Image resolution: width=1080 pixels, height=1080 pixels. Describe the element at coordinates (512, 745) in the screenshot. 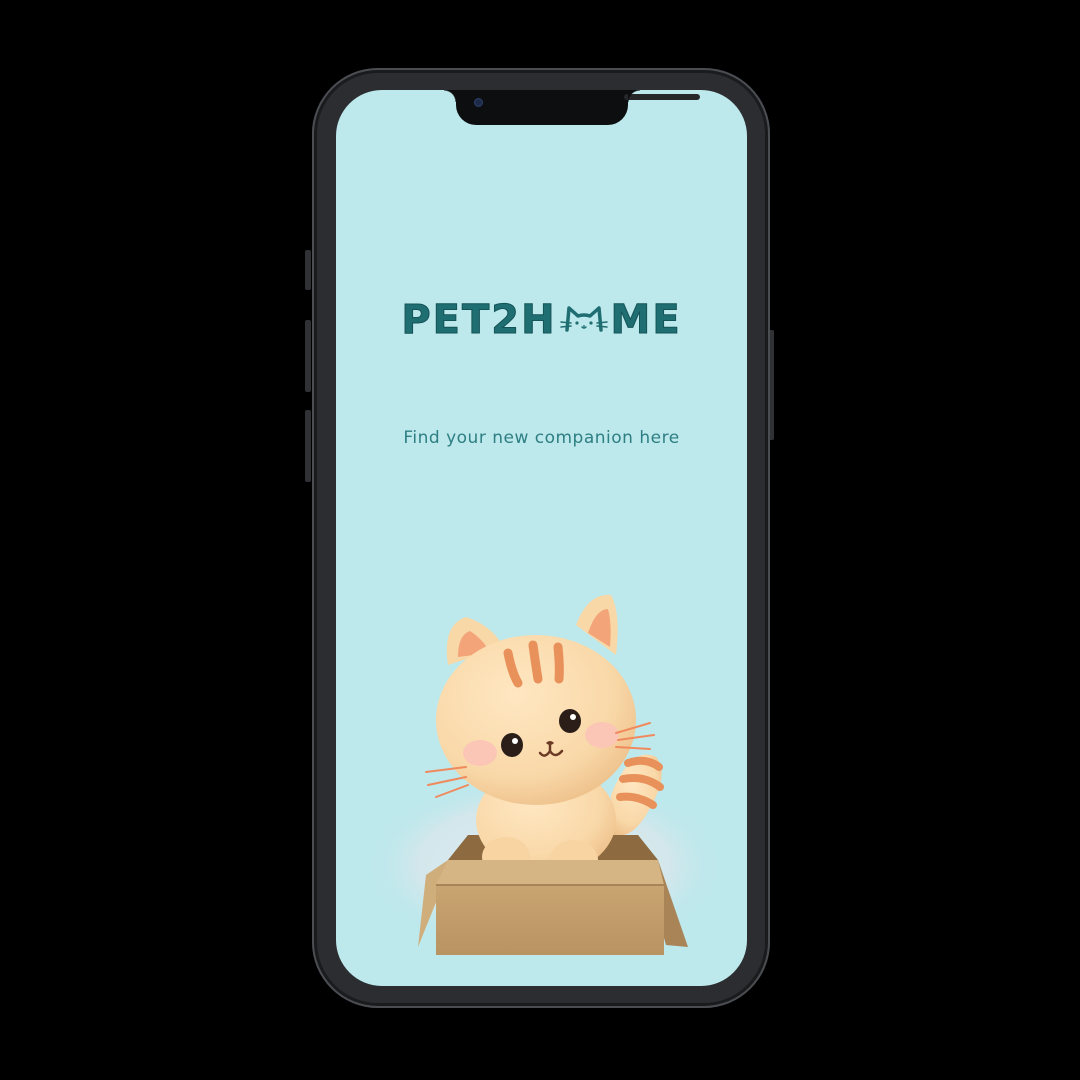

I see `kitten-left-eye` at that location.